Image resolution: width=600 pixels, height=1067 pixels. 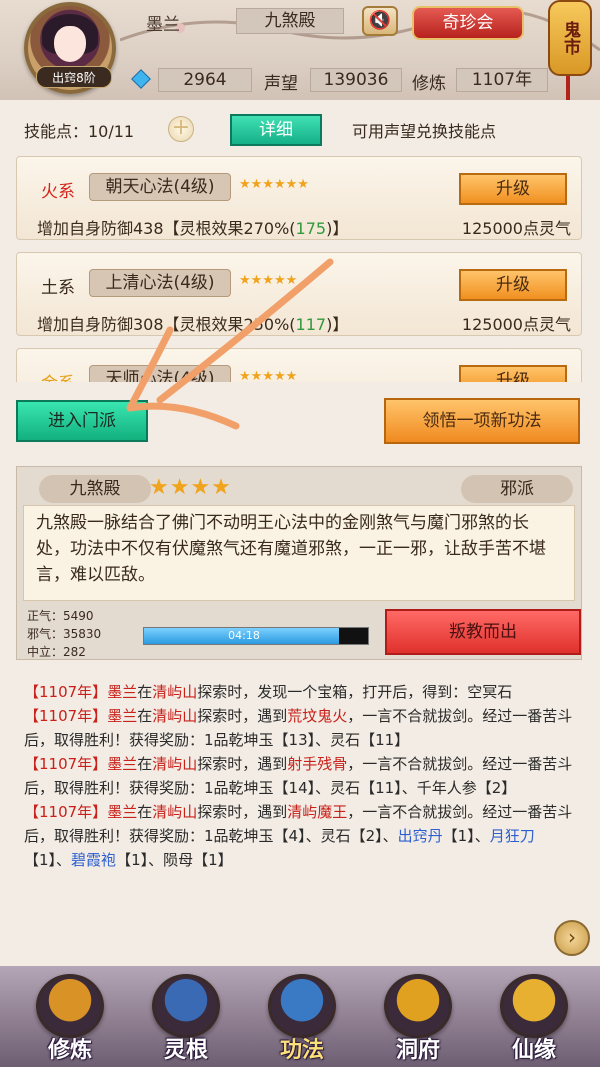 I want to click on sound-toggle-button: 🔇, so click(x=380, y=21).